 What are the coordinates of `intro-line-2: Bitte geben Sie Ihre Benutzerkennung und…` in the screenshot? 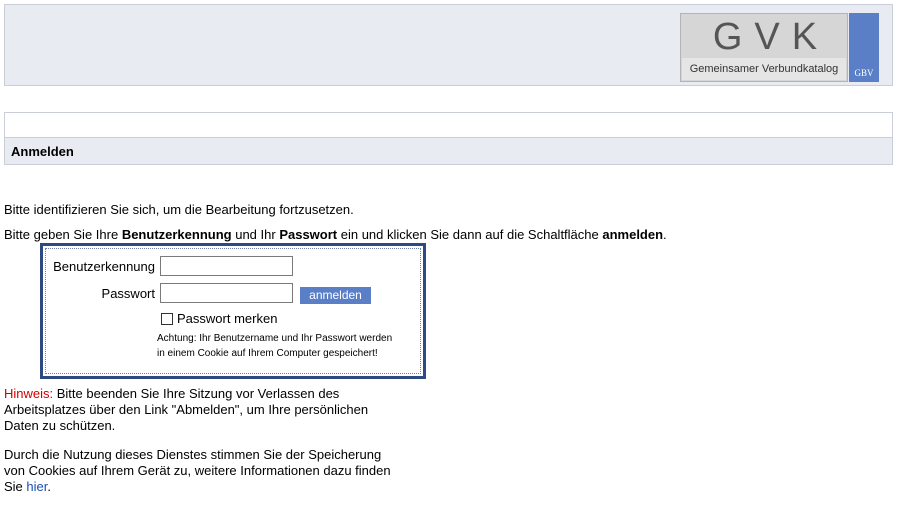 It's located at (335, 234).